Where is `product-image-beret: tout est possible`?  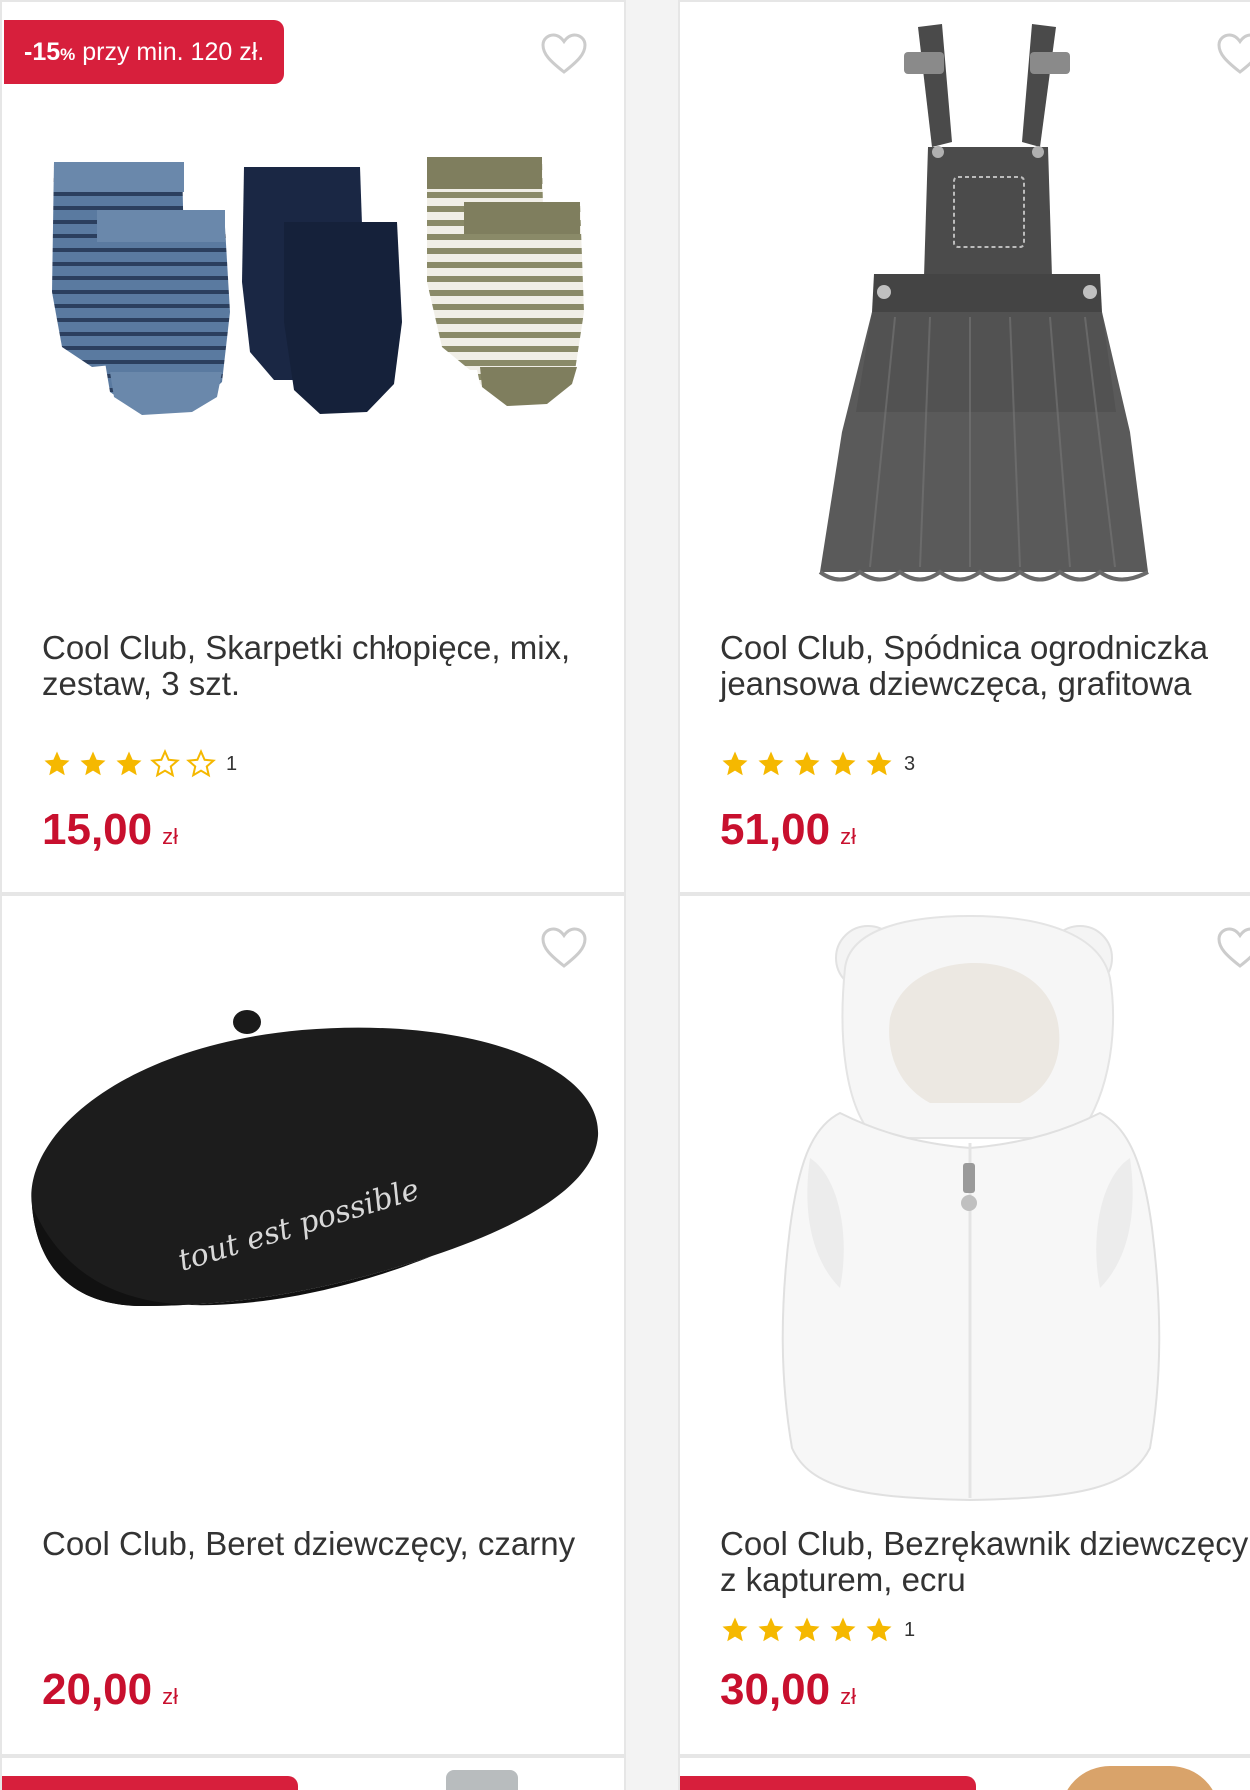 product-image-beret: tout est possible is located at coordinates (313, 1186).